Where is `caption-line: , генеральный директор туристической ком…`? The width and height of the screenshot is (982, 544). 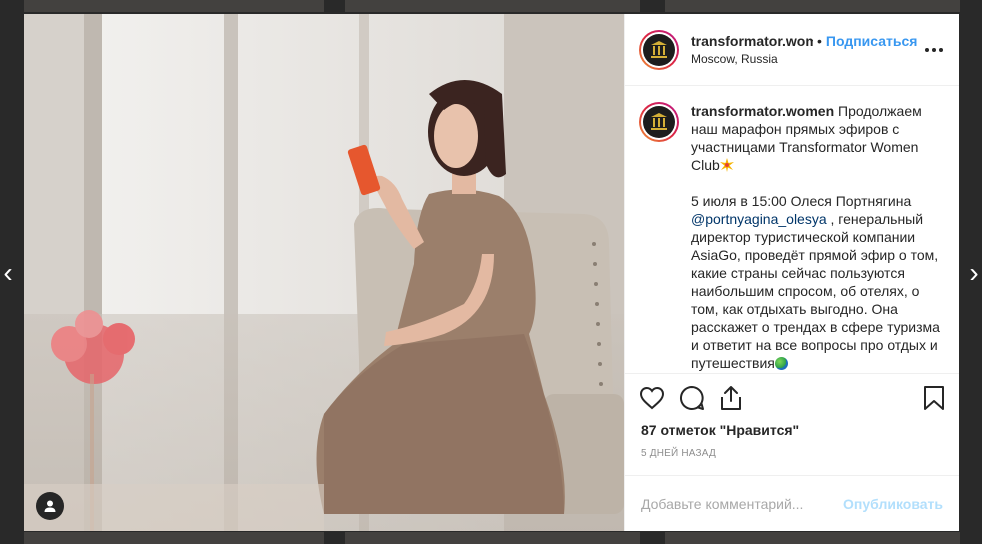
caption-line: , генеральный директор туристической ком… is located at coordinates (815, 291).